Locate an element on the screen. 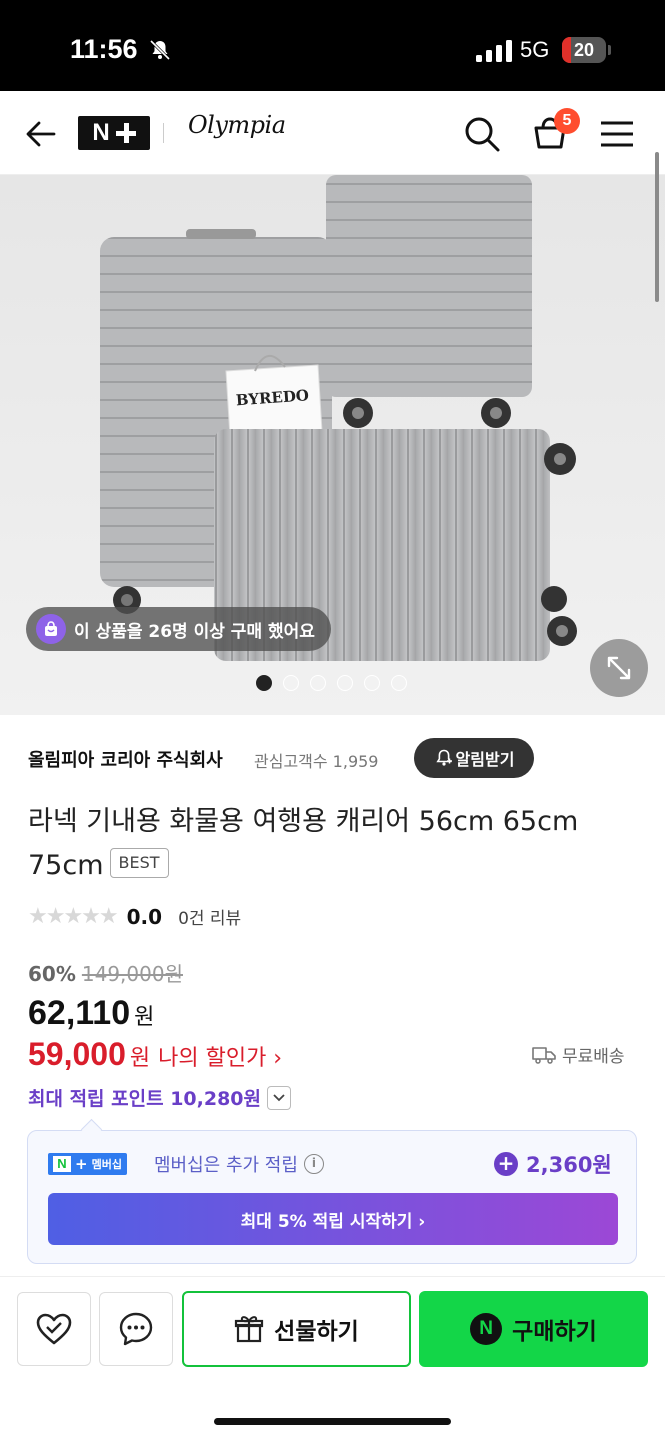 Image resolution: width=665 pixels, height=1440 pixels. max-points-row: 최대 적립 포인트 10,280원 is located at coordinates (160, 1097).